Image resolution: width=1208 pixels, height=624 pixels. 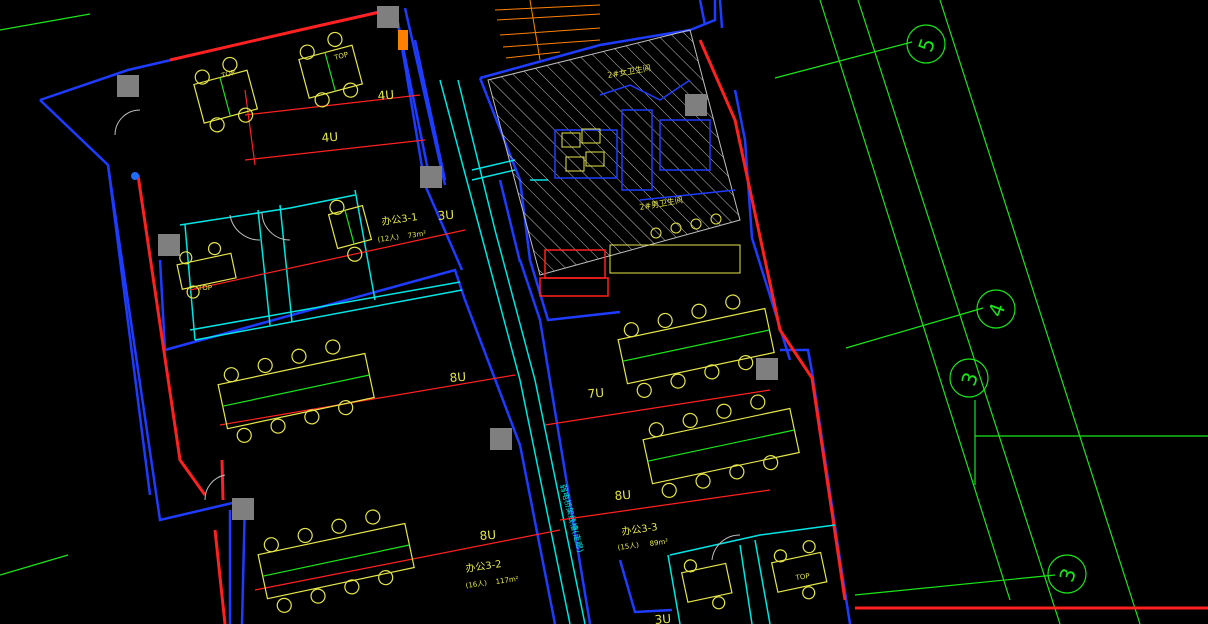 I want to click on label-3u-bottom: 3U, so click(x=663, y=618).